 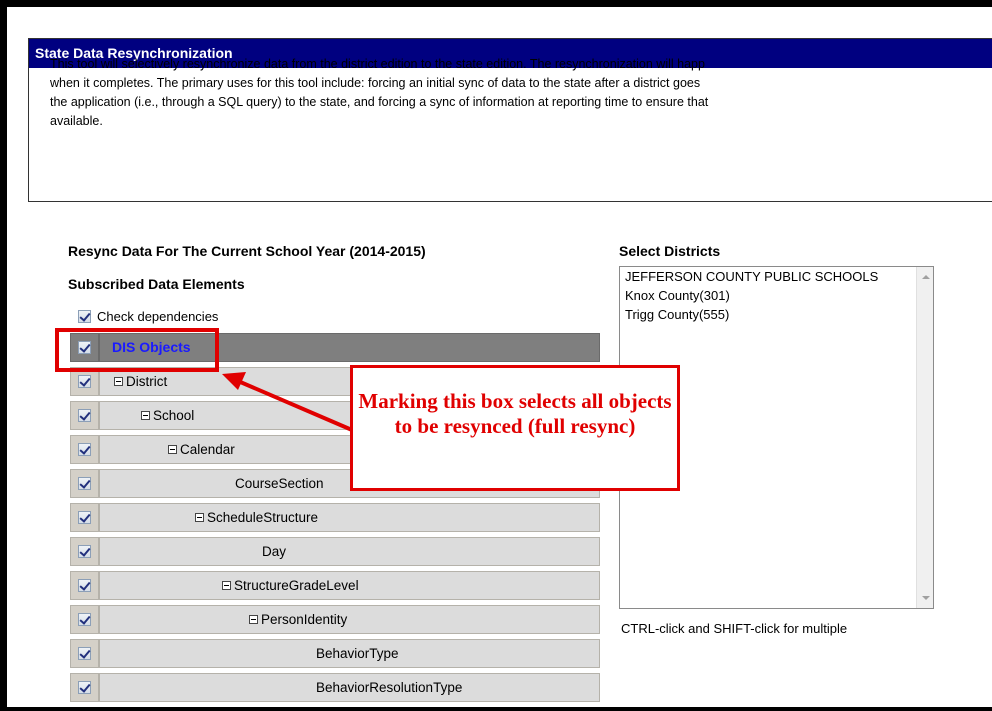 What do you see at coordinates (766, 276) in the screenshot?
I see `district-option: JEFFERSON COUNTY PUBLIC SCHOOLS` at bounding box center [766, 276].